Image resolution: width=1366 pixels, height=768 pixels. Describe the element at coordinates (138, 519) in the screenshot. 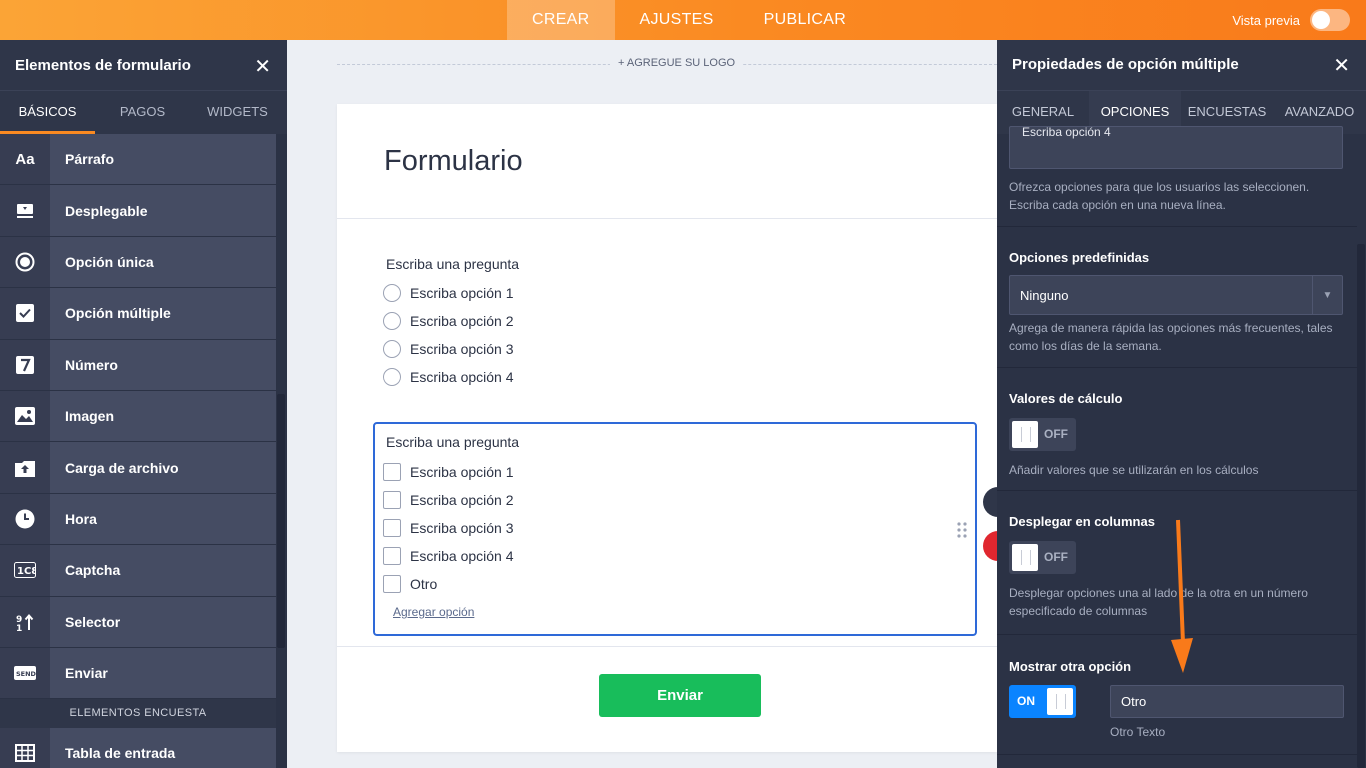

I see `element-time: Hora` at that location.